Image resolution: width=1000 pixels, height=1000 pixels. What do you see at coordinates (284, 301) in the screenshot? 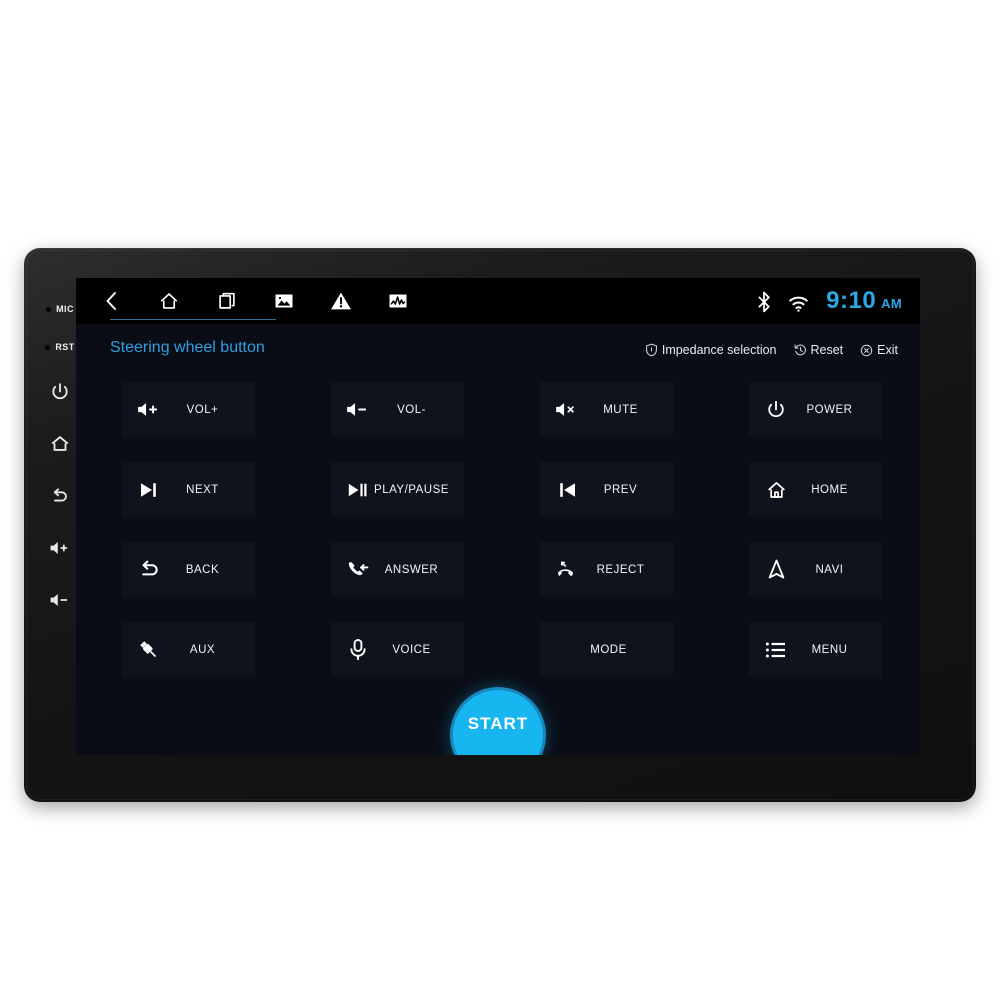
I see `gallery-icon` at bounding box center [284, 301].